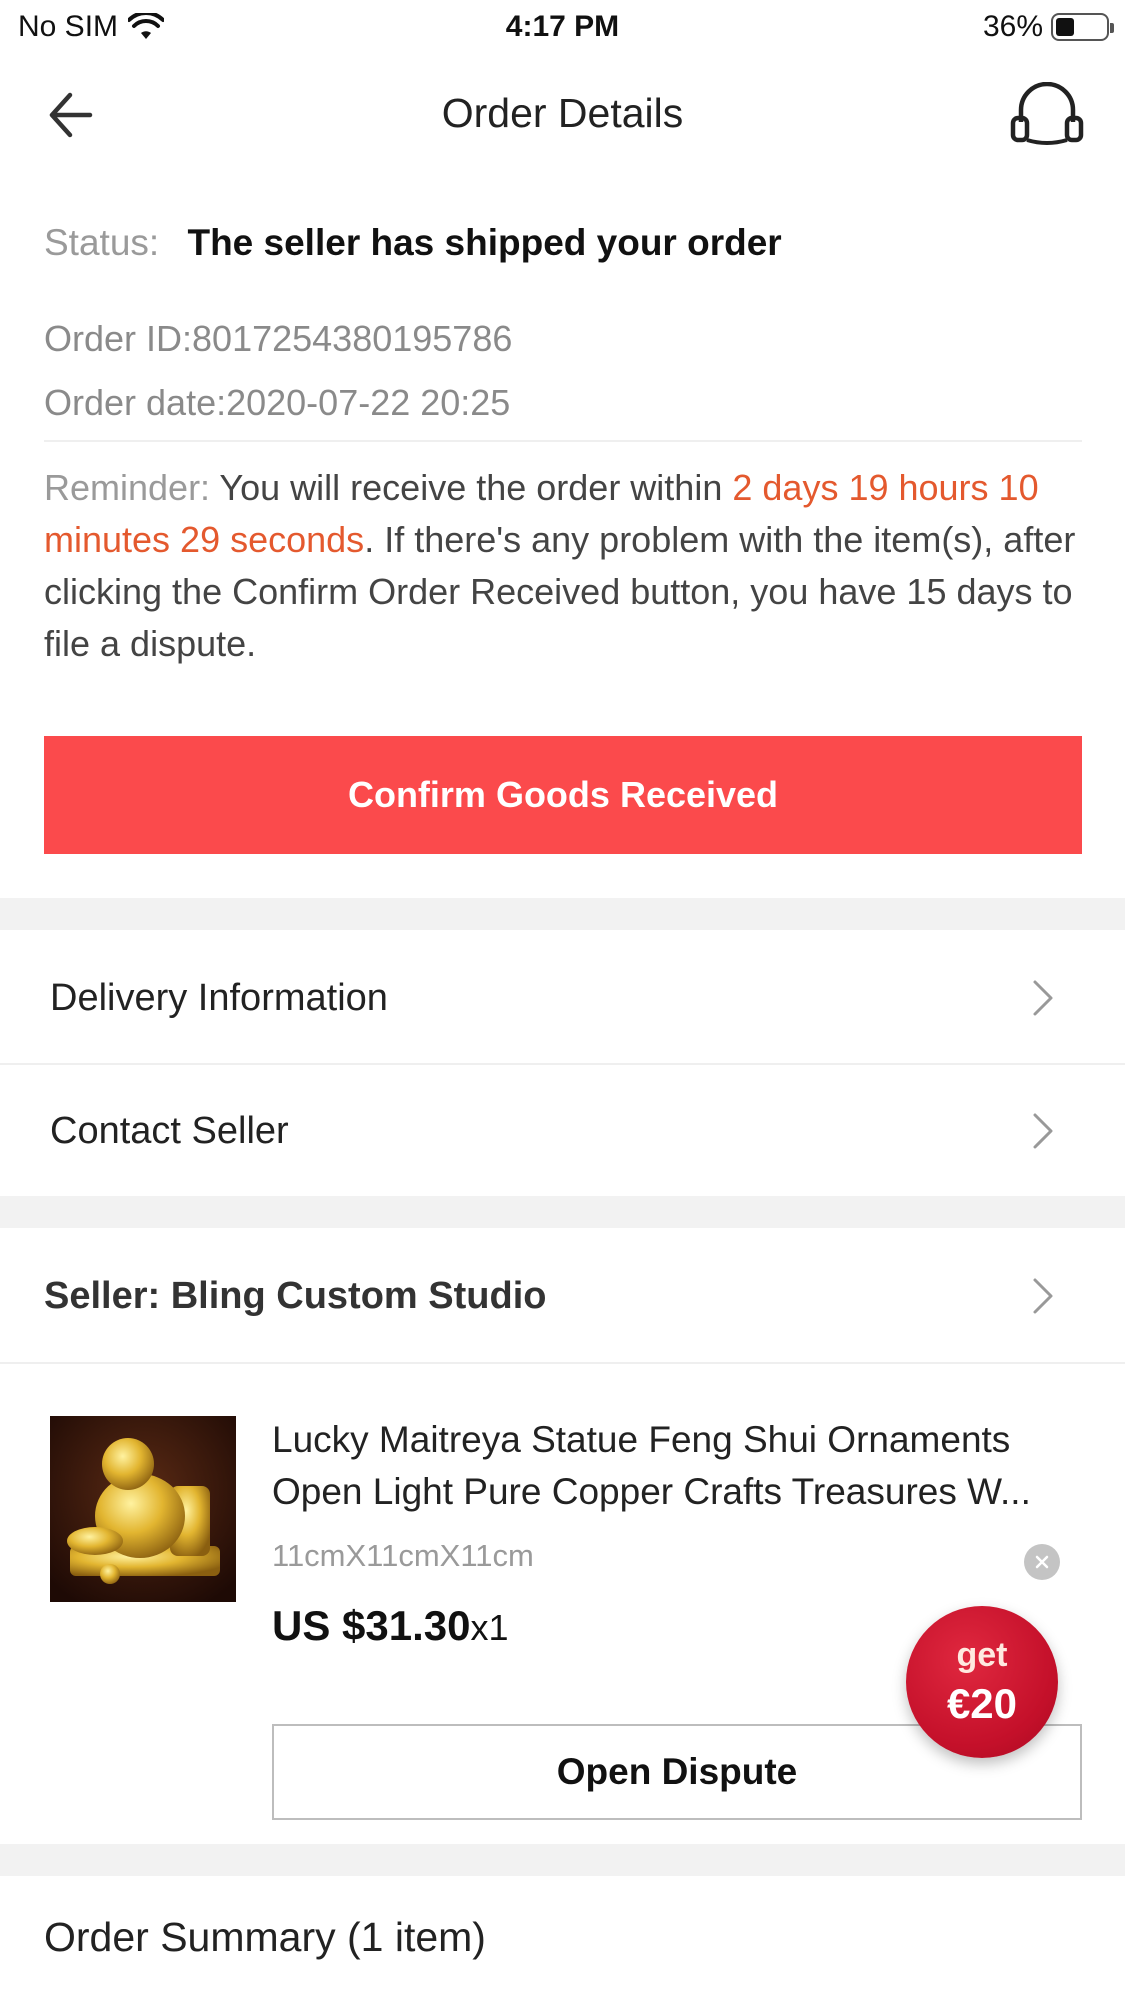 This screenshot has width=1125, height=2000. What do you see at coordinates (295, 1295) in the screenshot?
I see `seller-name: Seller: Bling Custom Studio` at bounding box center [295, 1295].